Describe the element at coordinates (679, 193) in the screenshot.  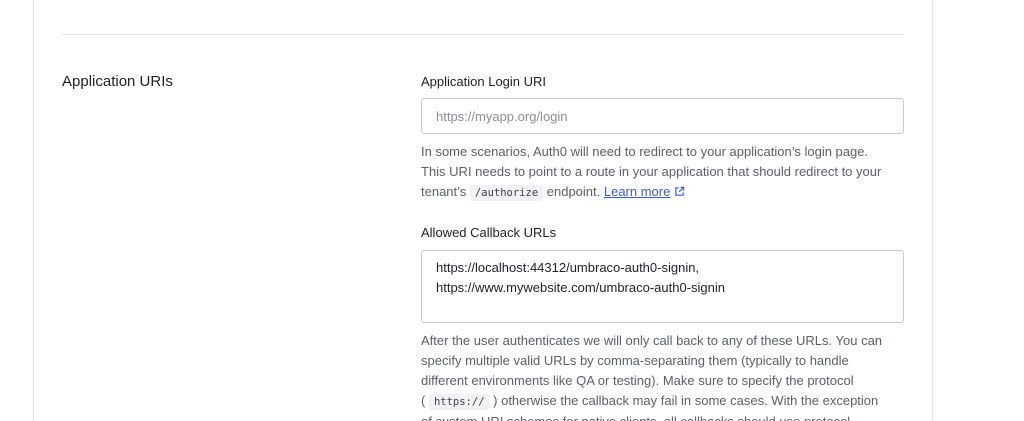
I see `external-link-icon` at that location.